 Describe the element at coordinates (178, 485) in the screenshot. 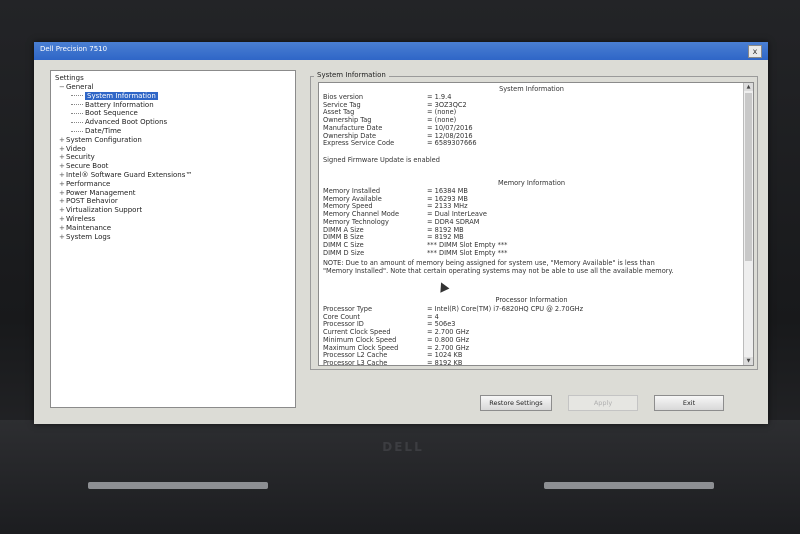

I see `left-hinge` at that location.